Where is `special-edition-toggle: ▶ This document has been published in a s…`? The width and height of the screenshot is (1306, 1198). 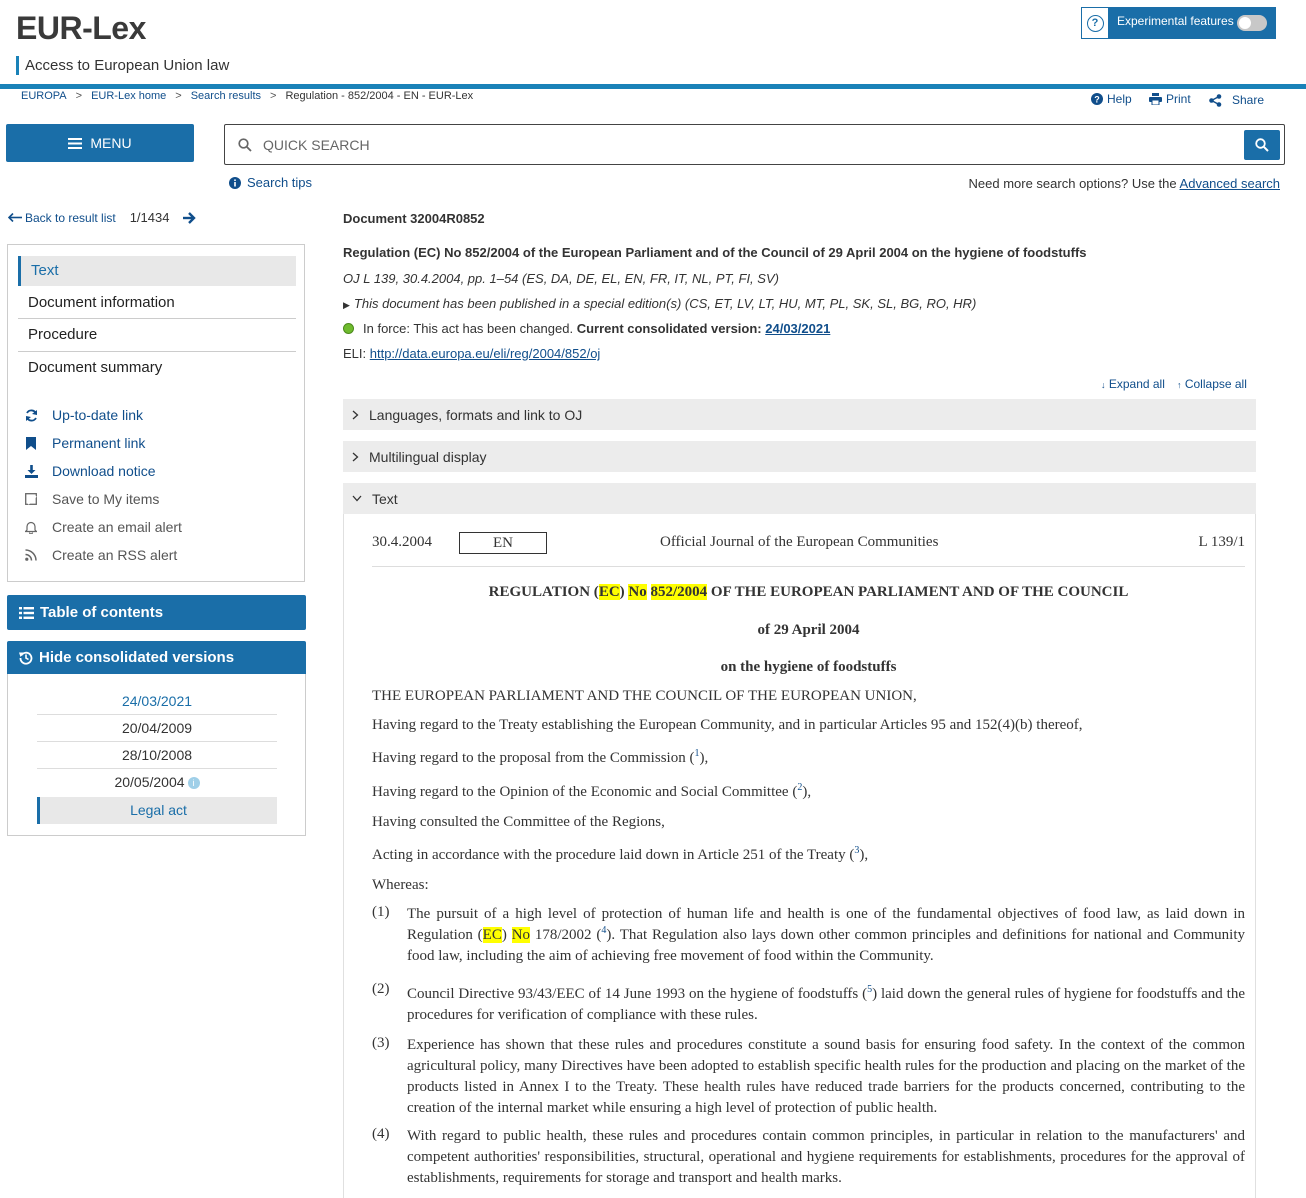
special-edition-toggle: ▶ This document has been published in a s… is located at coordinates (659, 303).